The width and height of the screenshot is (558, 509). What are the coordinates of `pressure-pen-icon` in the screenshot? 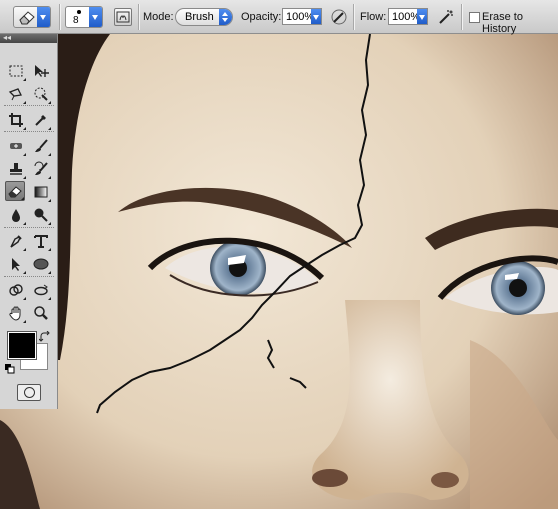 It's located at (339, 17).